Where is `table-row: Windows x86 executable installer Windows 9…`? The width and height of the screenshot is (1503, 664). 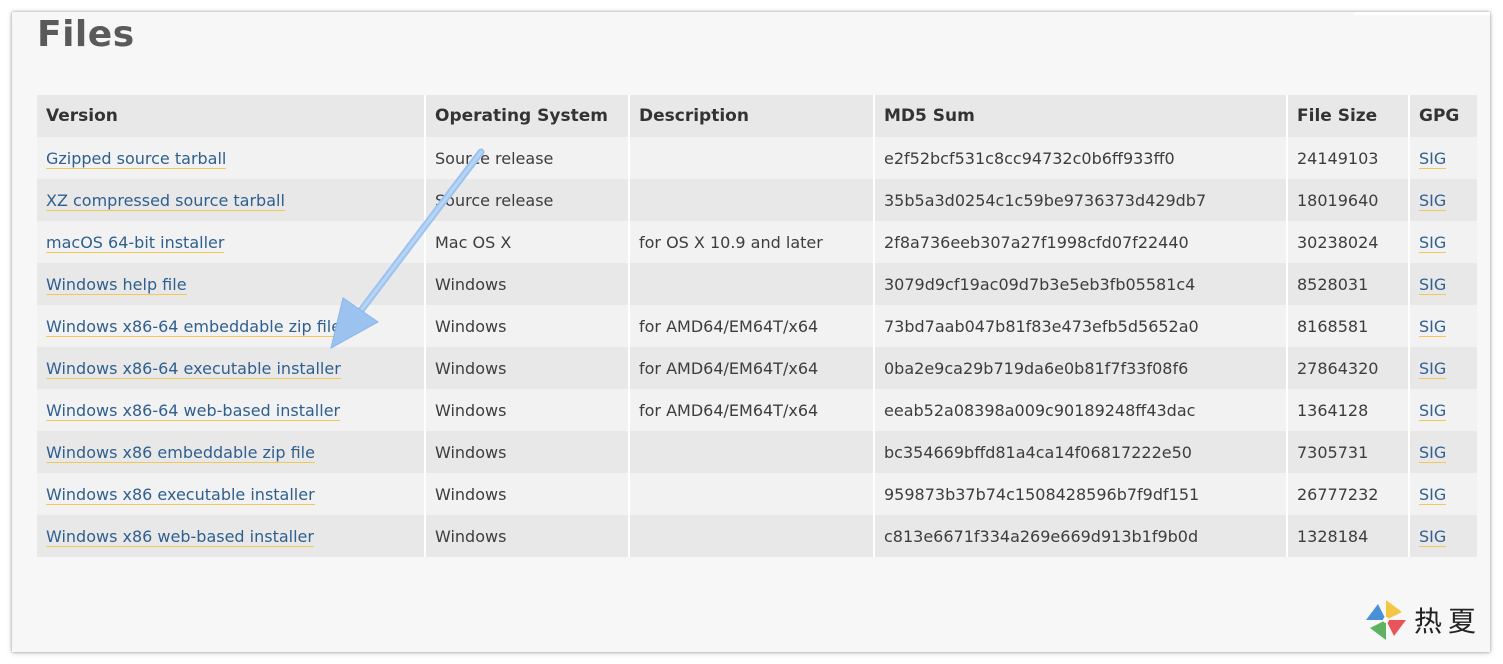
table-row: Windows x86 executable installer Windows 9… is located at coordinates (757, 494).